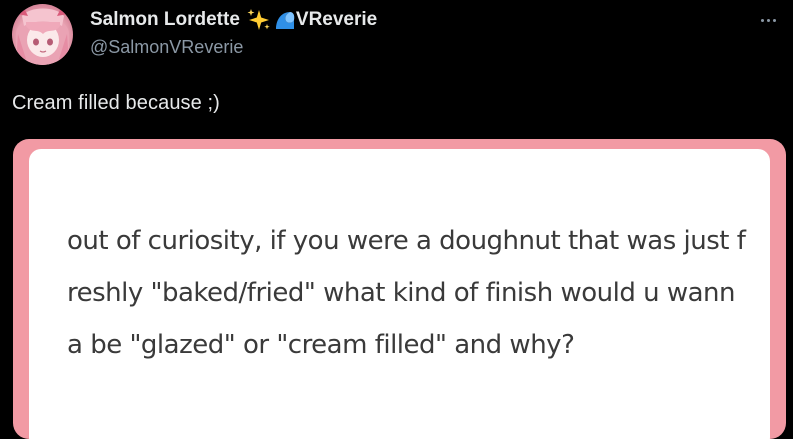  What do you see at coordinates (336, 20) in the screenshot?
I see `display-name-suffix: VReverie` at bounding box center [336, 20].